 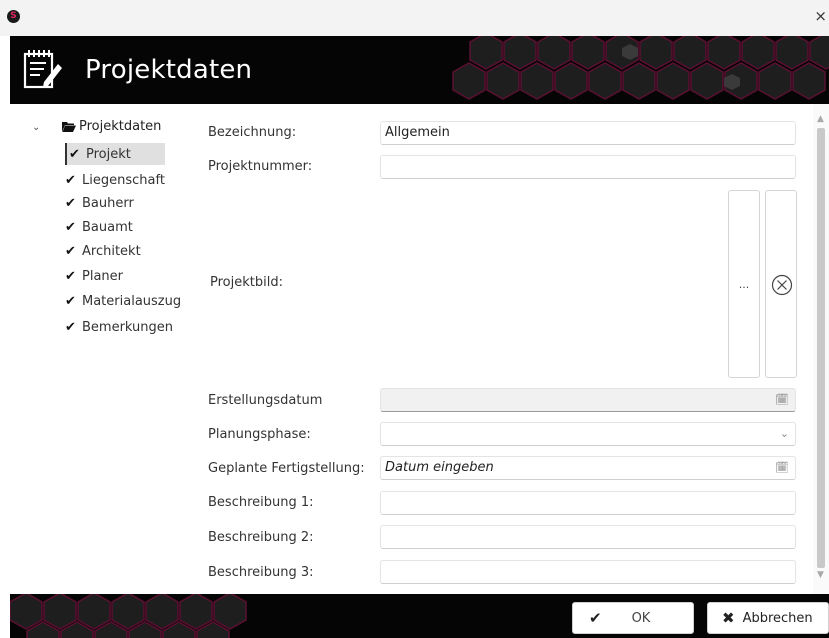 What do you see at coordinates (108, 203) in the screenshot?
I see `tree-item-label: Bauherr` at bounding box center [108, 203].